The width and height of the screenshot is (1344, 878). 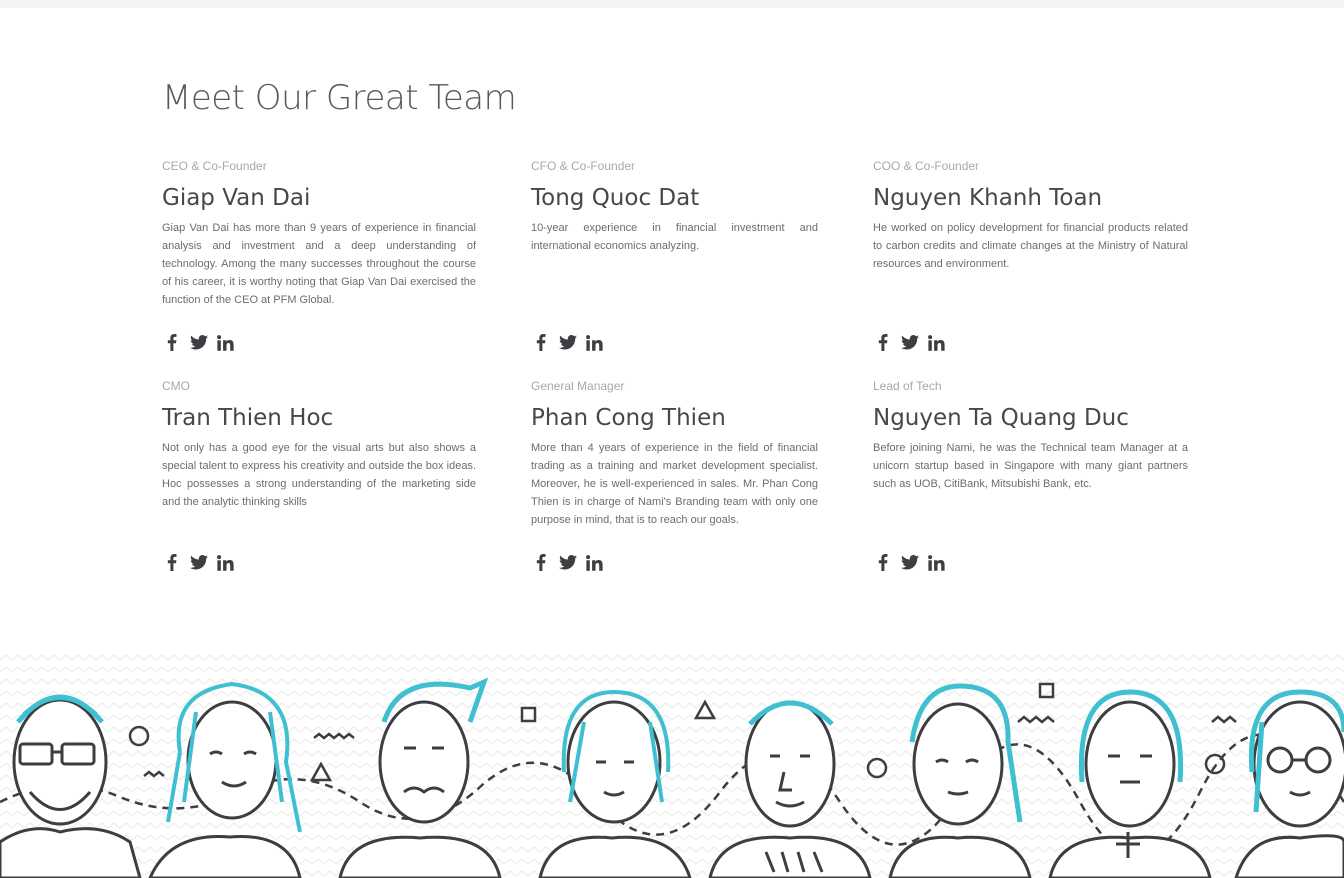 I want to click on member-name: Tran Thien Hoc, so click(x=248, y=418).